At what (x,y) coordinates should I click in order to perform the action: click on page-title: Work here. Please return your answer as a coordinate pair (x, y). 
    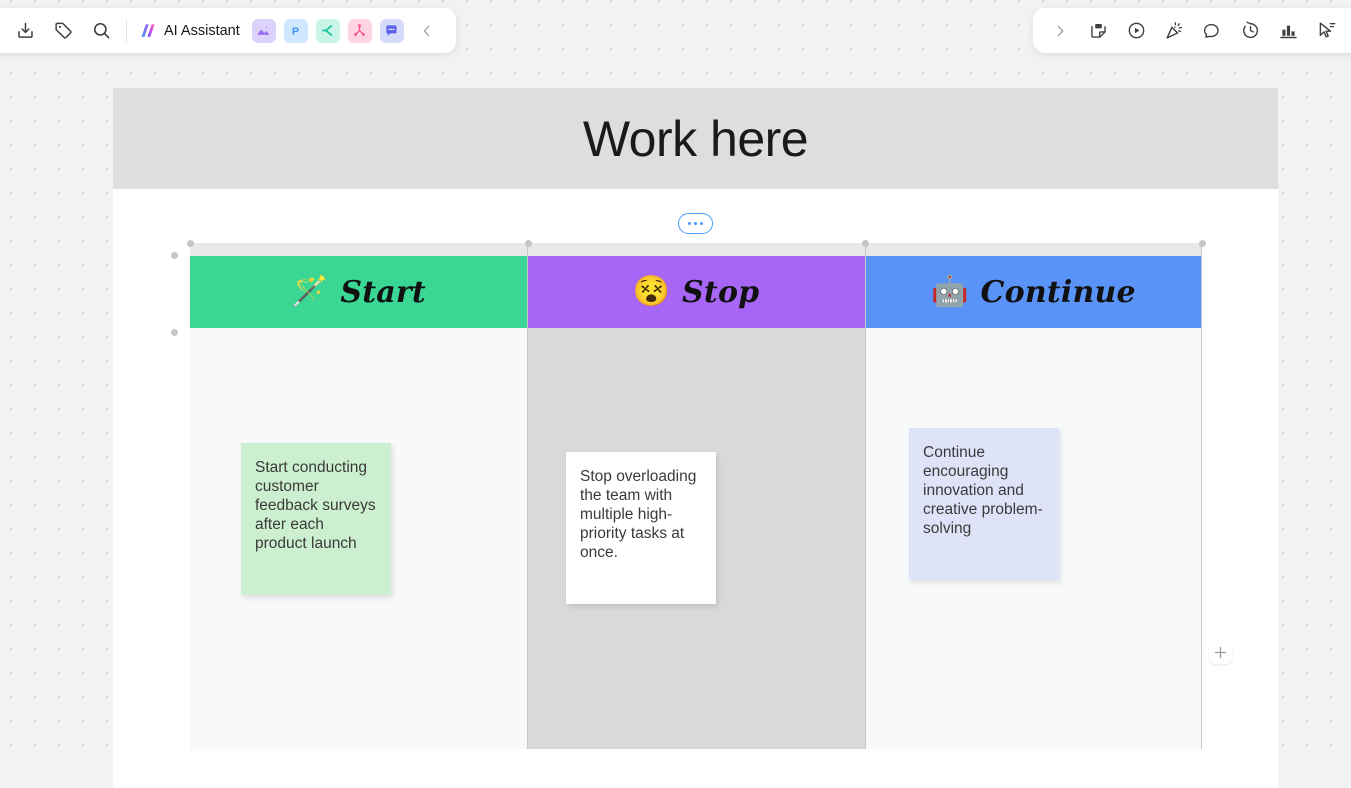
    Looking at the image, I should click on (695, 138).